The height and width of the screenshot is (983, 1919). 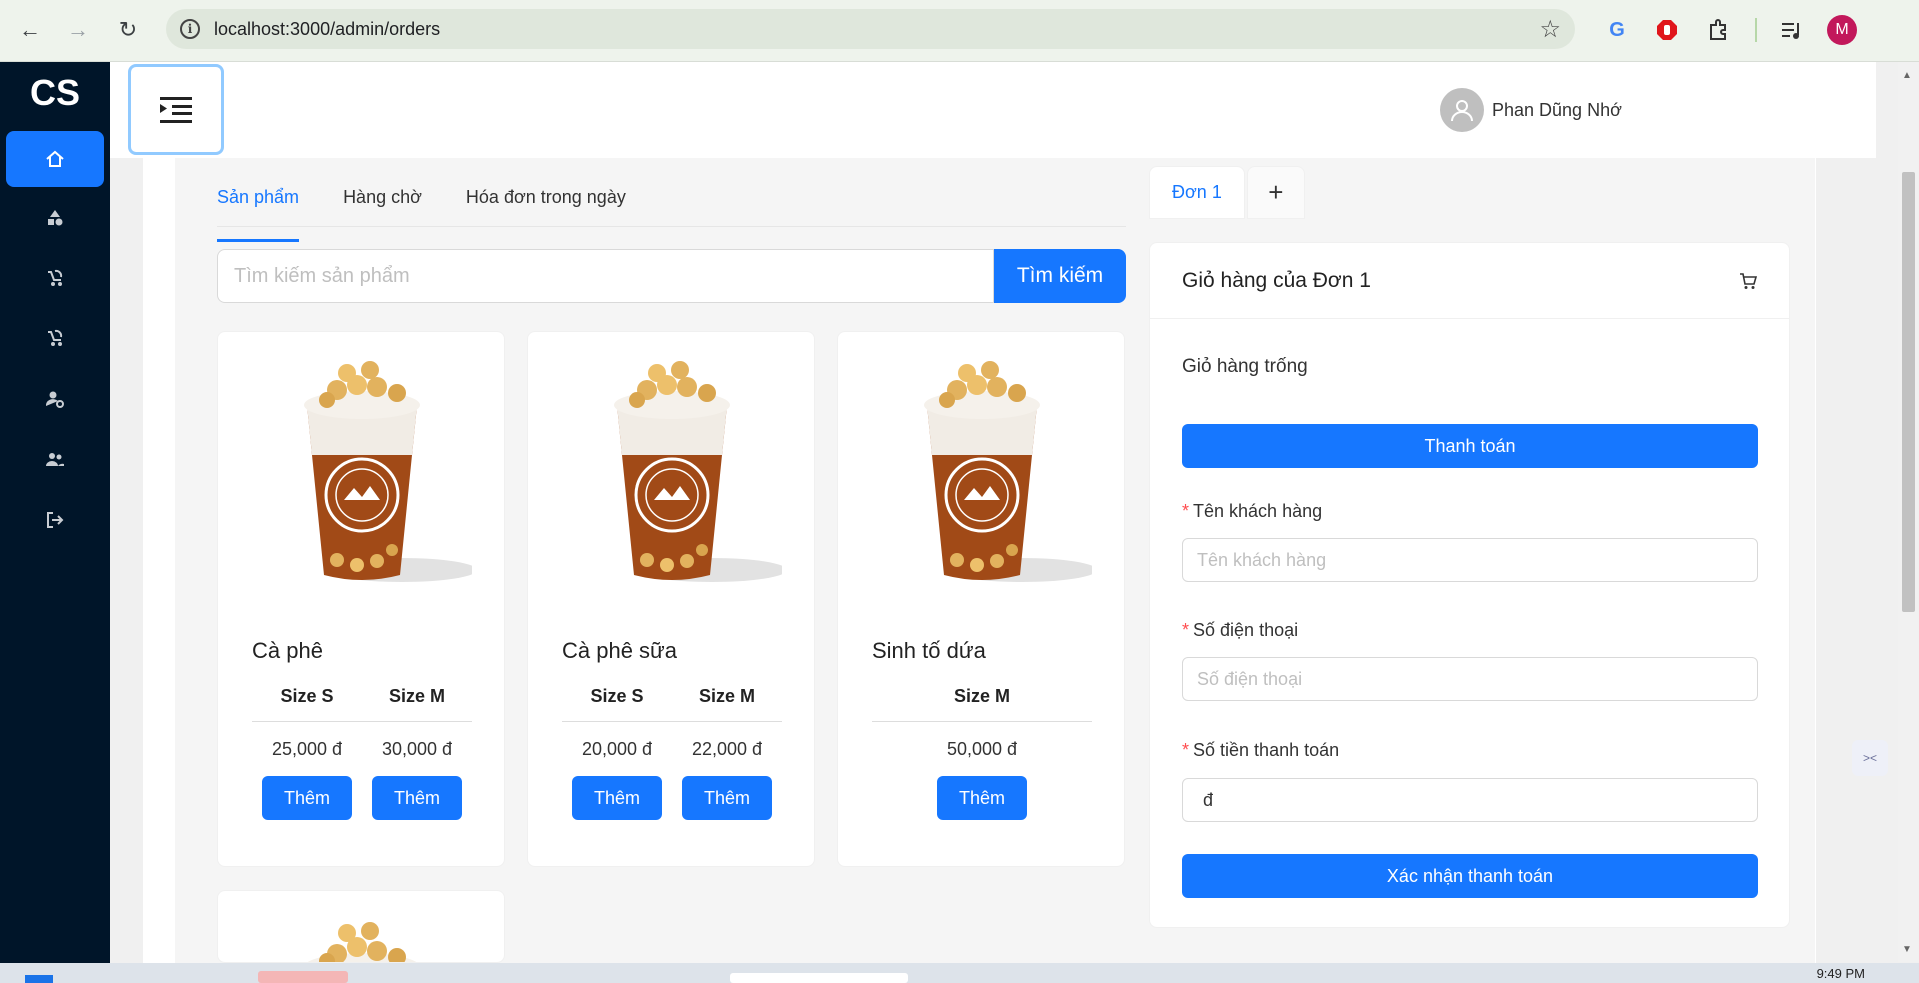 I want to click on os-taskbar: 9:49 PM, so click(x=959, y=973).